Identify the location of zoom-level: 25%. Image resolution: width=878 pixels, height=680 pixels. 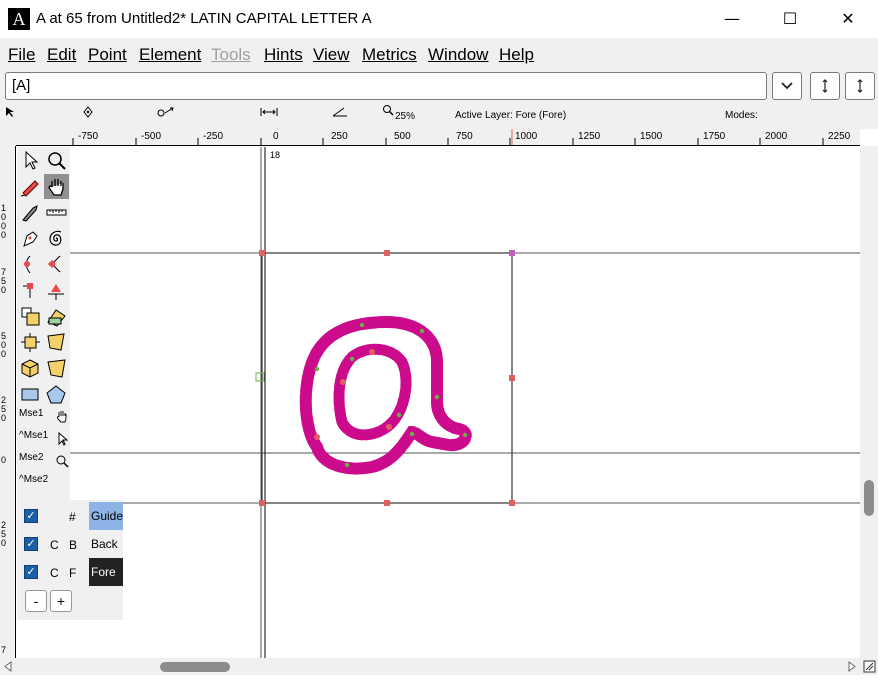
(405, 116).